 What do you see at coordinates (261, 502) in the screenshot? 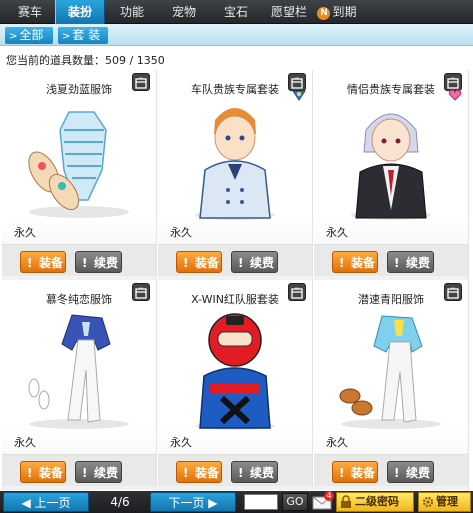
I see `page-number-input` at bounding box center [261, 502].